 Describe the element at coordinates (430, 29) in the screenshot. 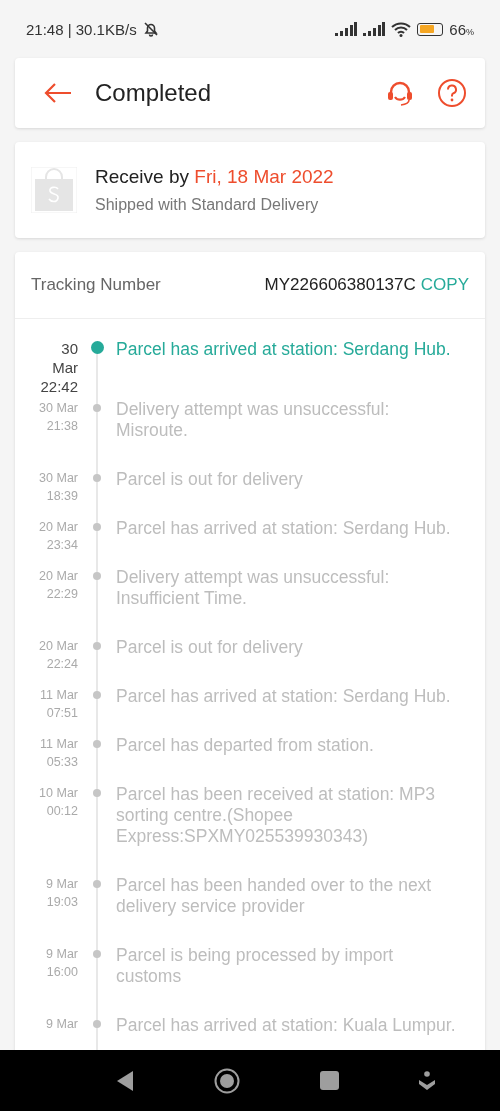

I see `battery-icon` at that location.